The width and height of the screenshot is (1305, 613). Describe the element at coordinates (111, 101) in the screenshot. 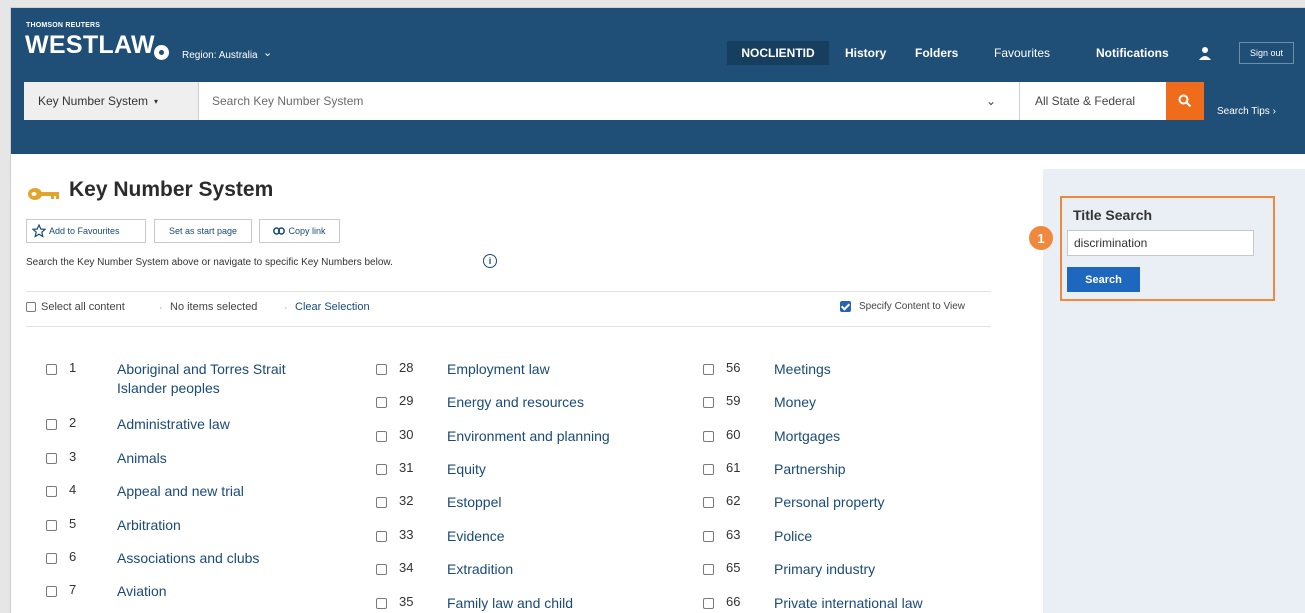

I see `search-scope-dropdown: Key Number System ▾` at that location.